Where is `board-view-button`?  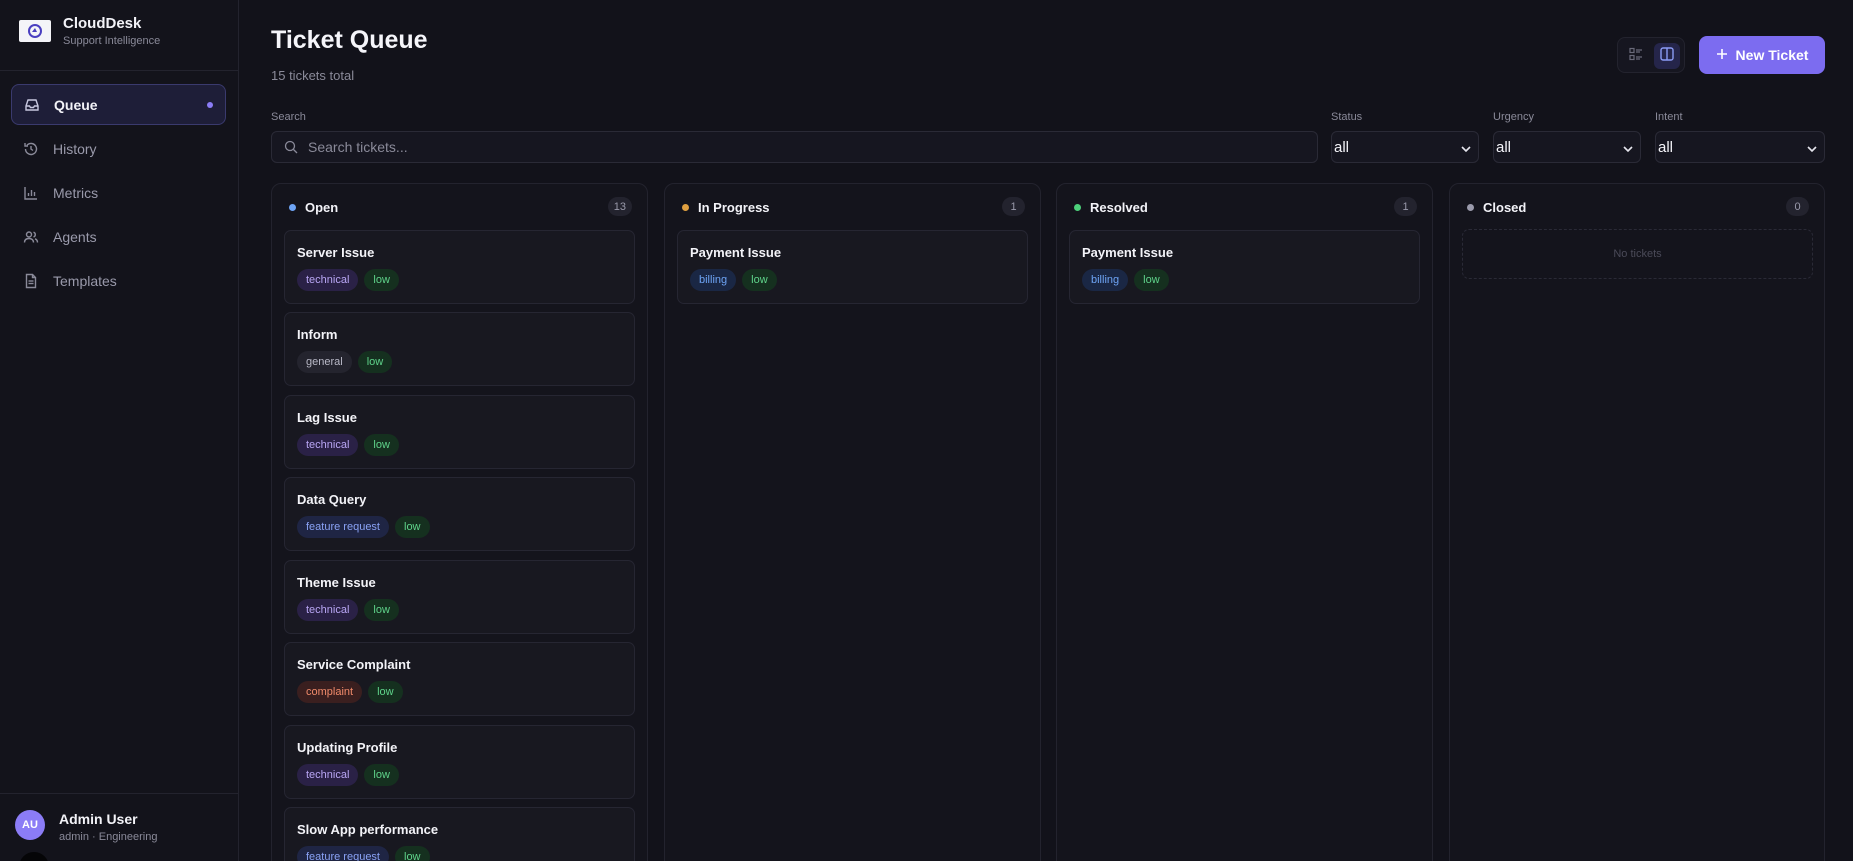 board-view-button is located at coordinates (1667, 56).